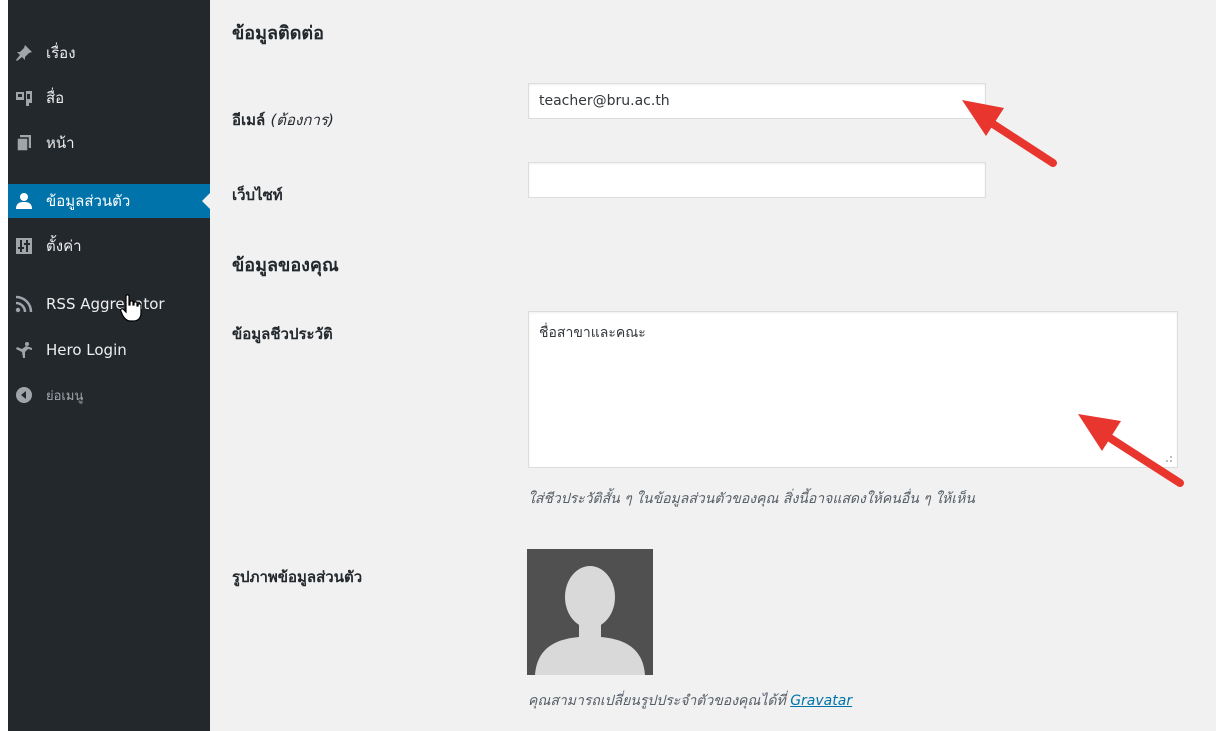  Describe the element at coordinates (60, 143) in the screenshot. I see `sidebar-item-label: หน้า` at that location.